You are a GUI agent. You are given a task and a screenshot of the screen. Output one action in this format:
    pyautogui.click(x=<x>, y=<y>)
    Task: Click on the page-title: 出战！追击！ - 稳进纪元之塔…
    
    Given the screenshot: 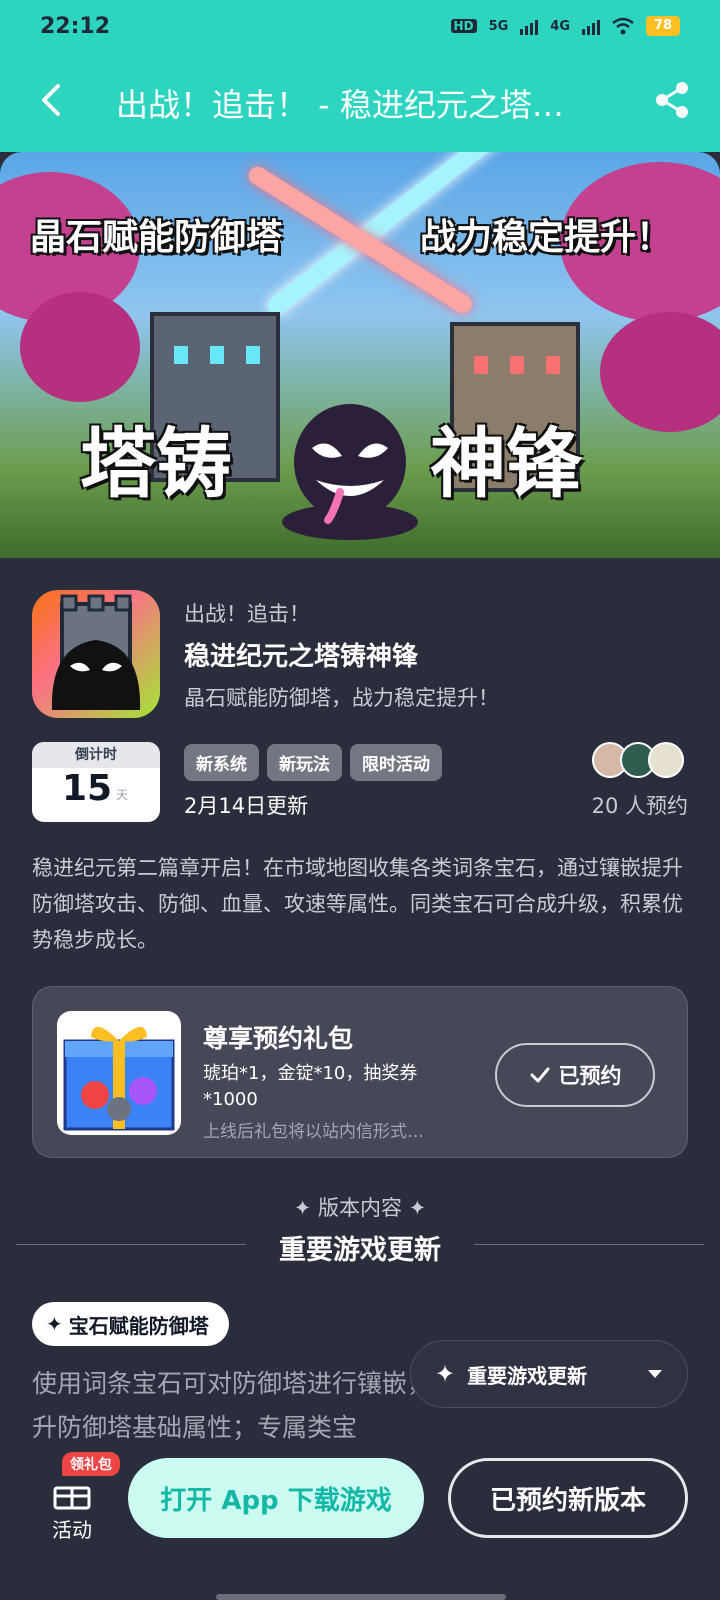 What is the action you would take?
    pyautogui.click(x=340, y=105)
    